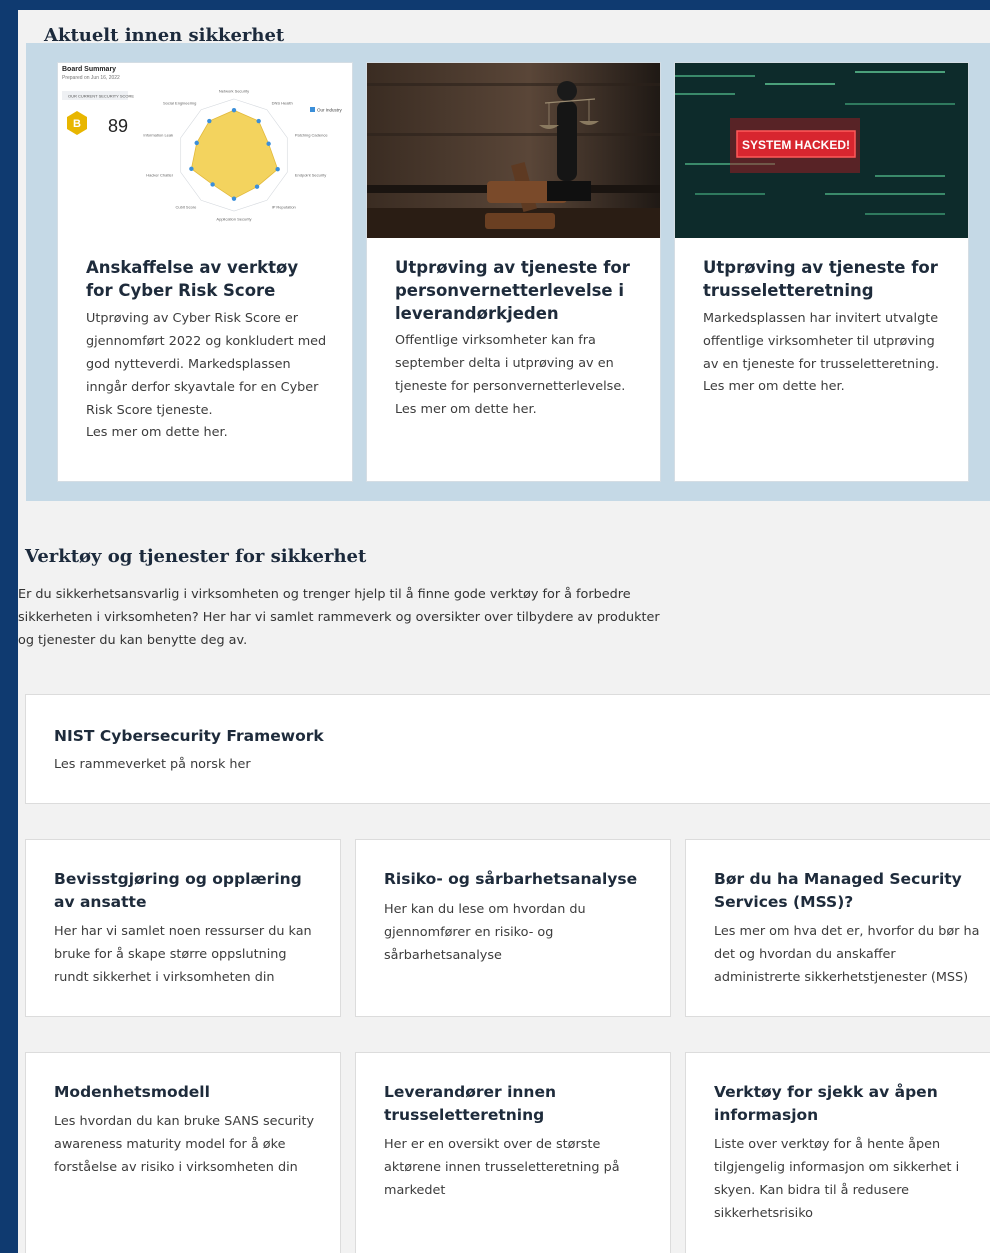  What do you see at coordinates (118, 126) in the screenshot?
I see `score-value: 89` at bounding box center [118, 126].